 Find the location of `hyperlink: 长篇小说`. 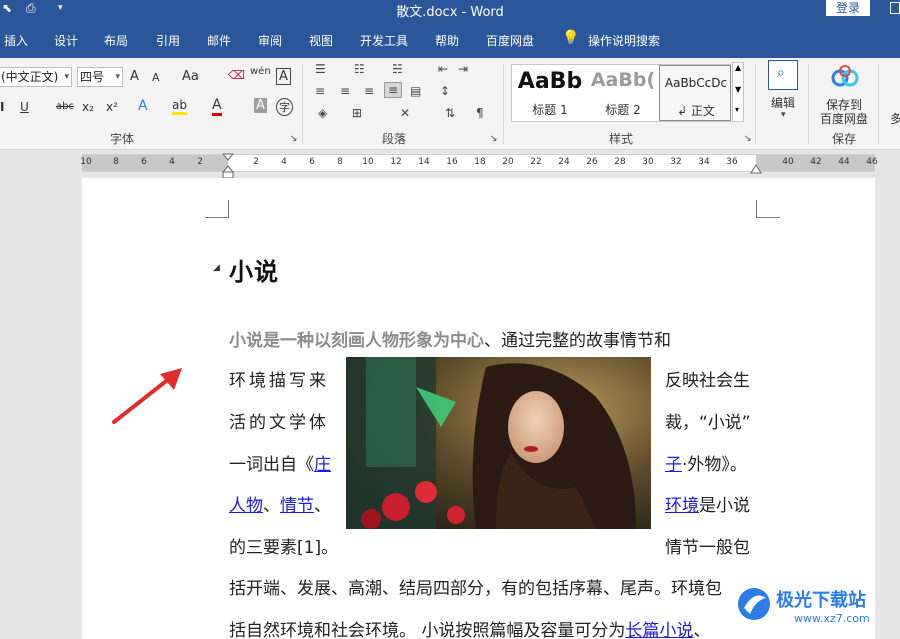

hyperlink: 长篇小说 is located at coordinates (659, 630).